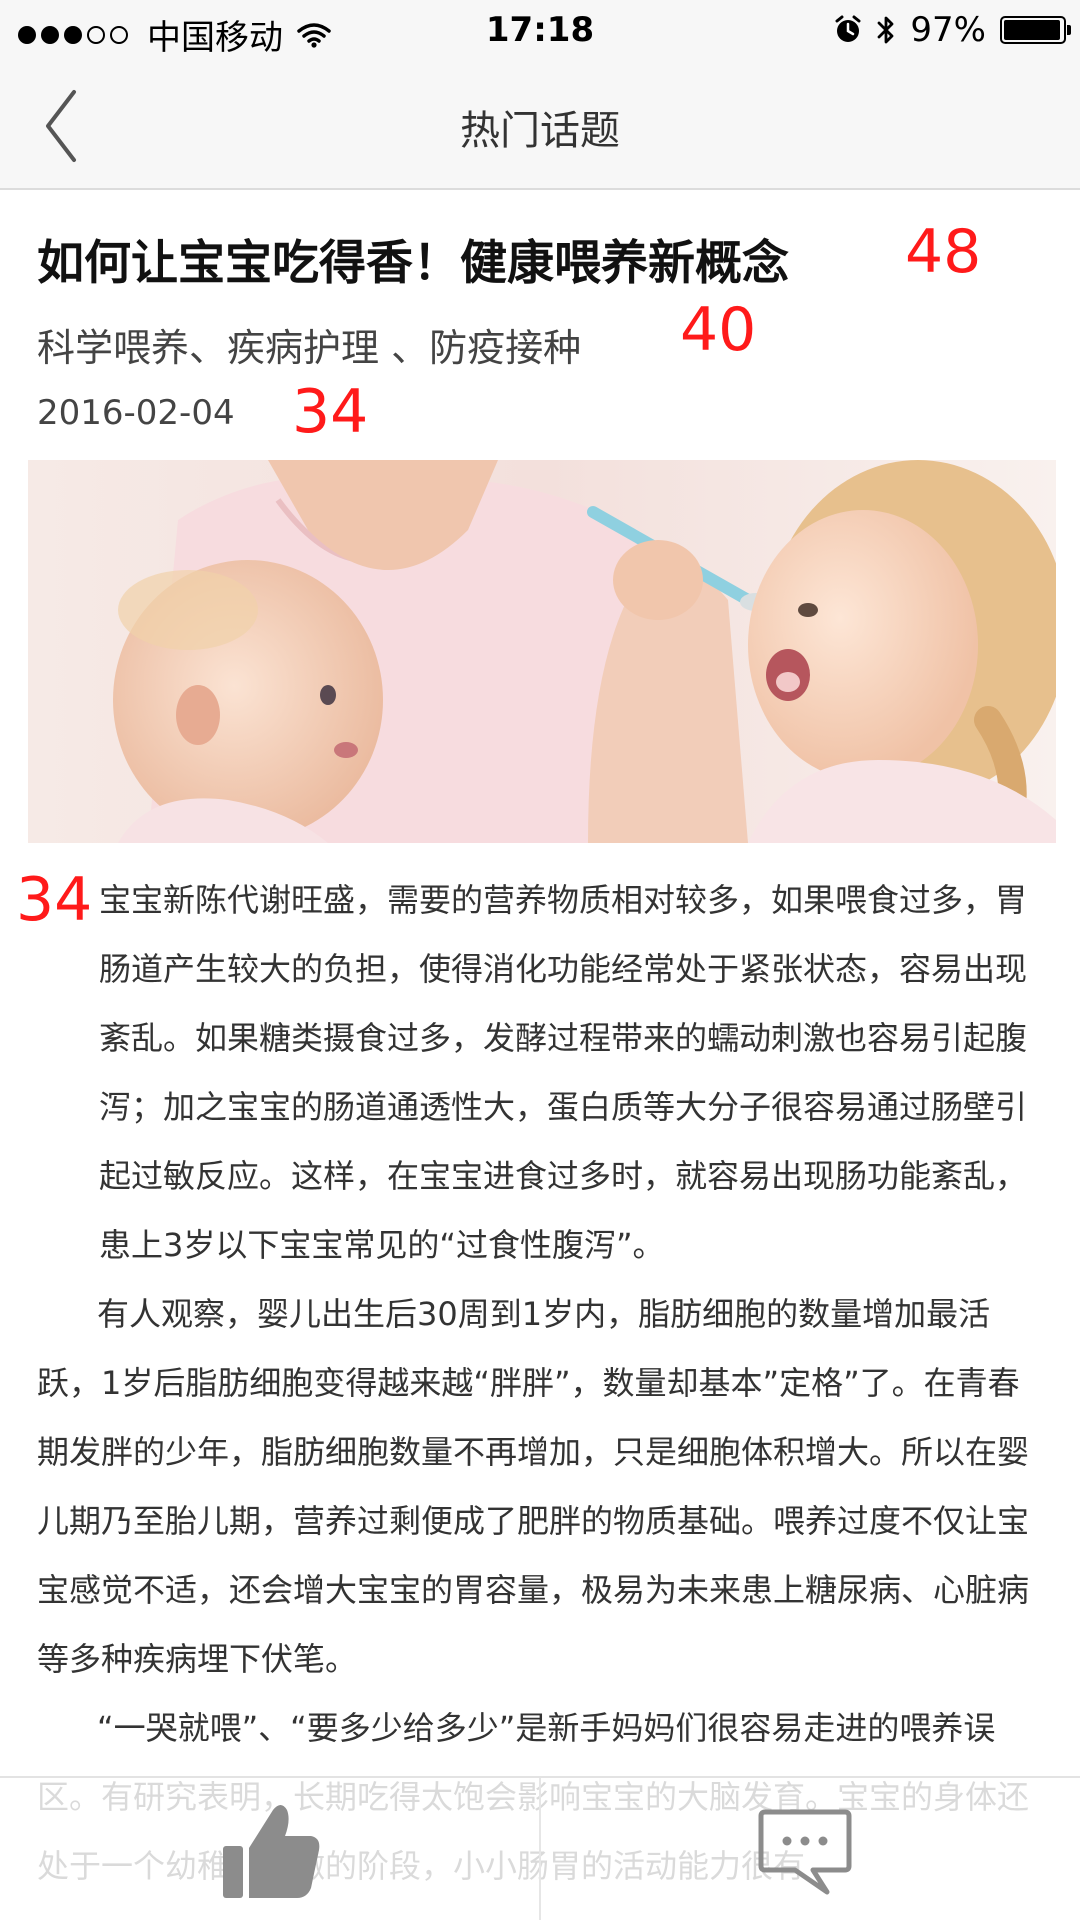  I want to click on comment-button, so click(805, 1850).